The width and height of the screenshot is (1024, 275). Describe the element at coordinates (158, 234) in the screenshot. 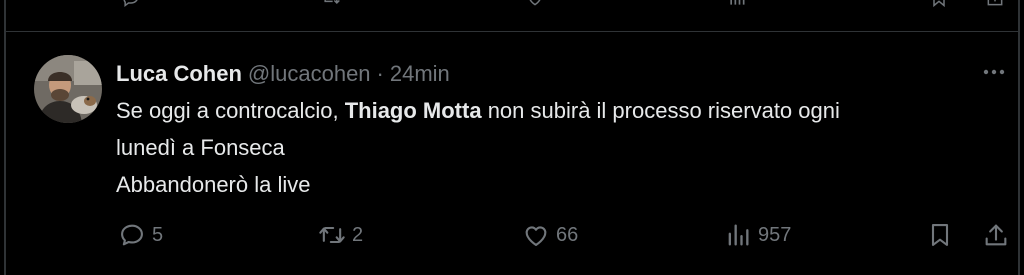

I see `reply-count: 5` at that location.